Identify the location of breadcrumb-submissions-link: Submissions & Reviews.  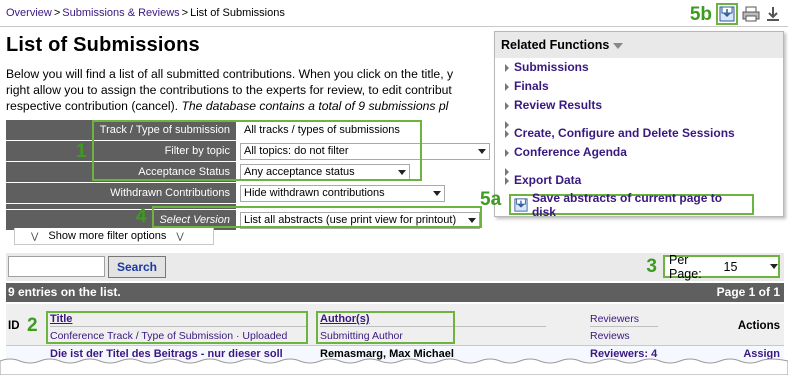
(120, 13).